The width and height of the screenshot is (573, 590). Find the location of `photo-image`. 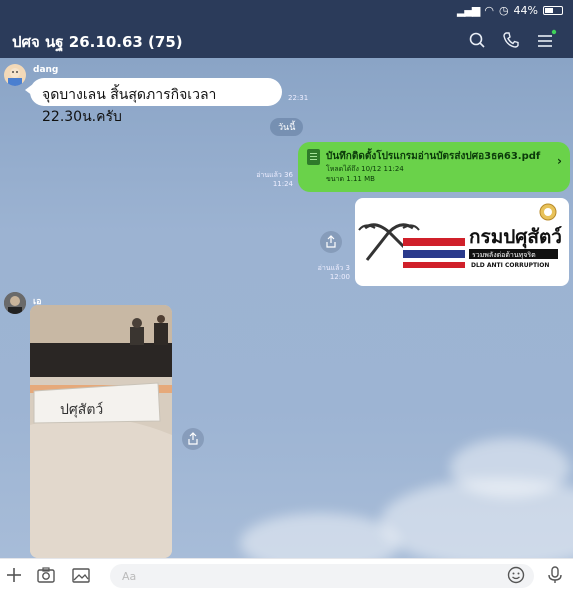

photo-image is located at coordinates (101, 431).